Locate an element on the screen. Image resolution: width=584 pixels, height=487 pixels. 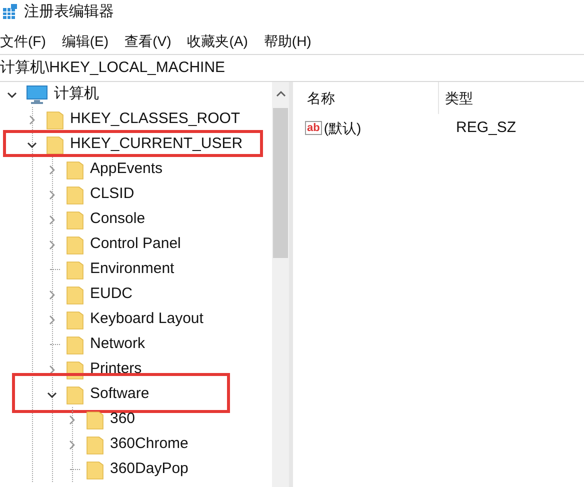
tree-item-label: AppEvents is located at coordinates (126, 169).